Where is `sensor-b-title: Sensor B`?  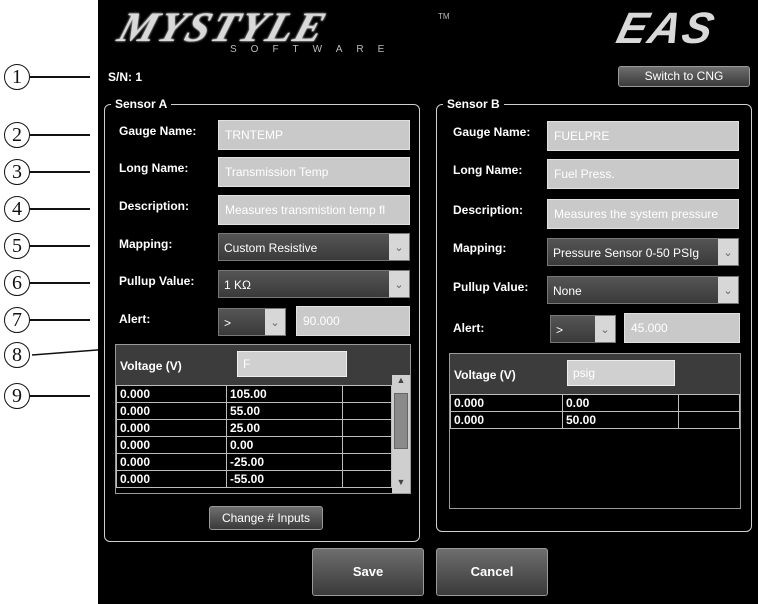
sensor-b-title: Sensor B is located at coordinates (473, 104).